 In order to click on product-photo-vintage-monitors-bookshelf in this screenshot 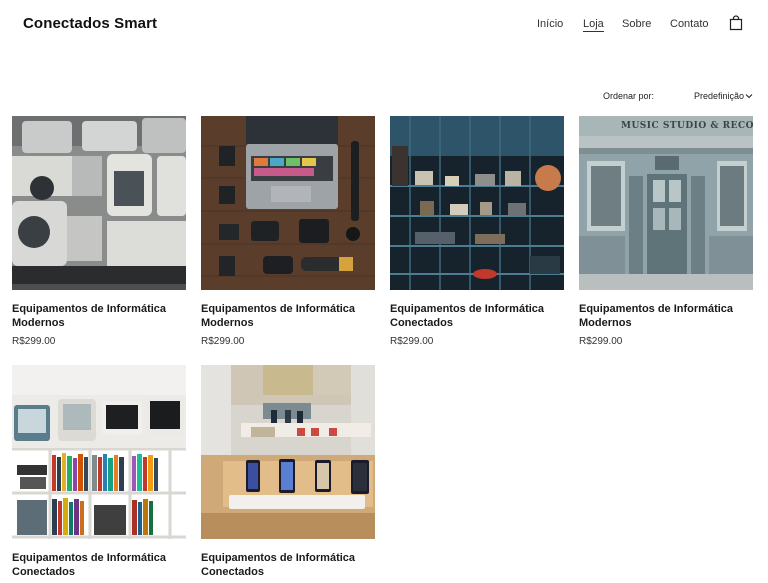, I will do `click(99, 452)`.